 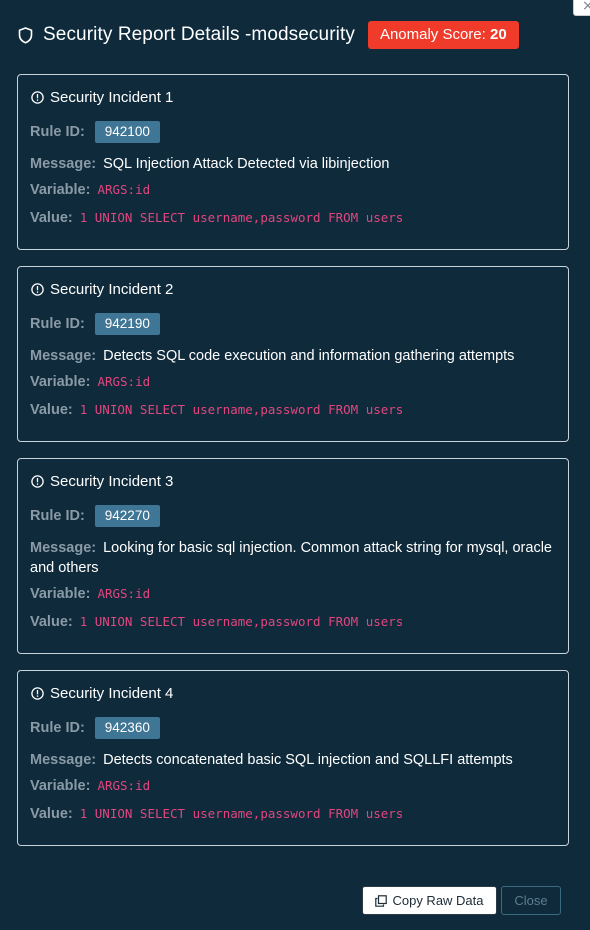 What do you see at coordinates (293, 728) in the screenshot?
I see `rule-id-row: Rule ID: 942360` at bounding box center [293, 728].